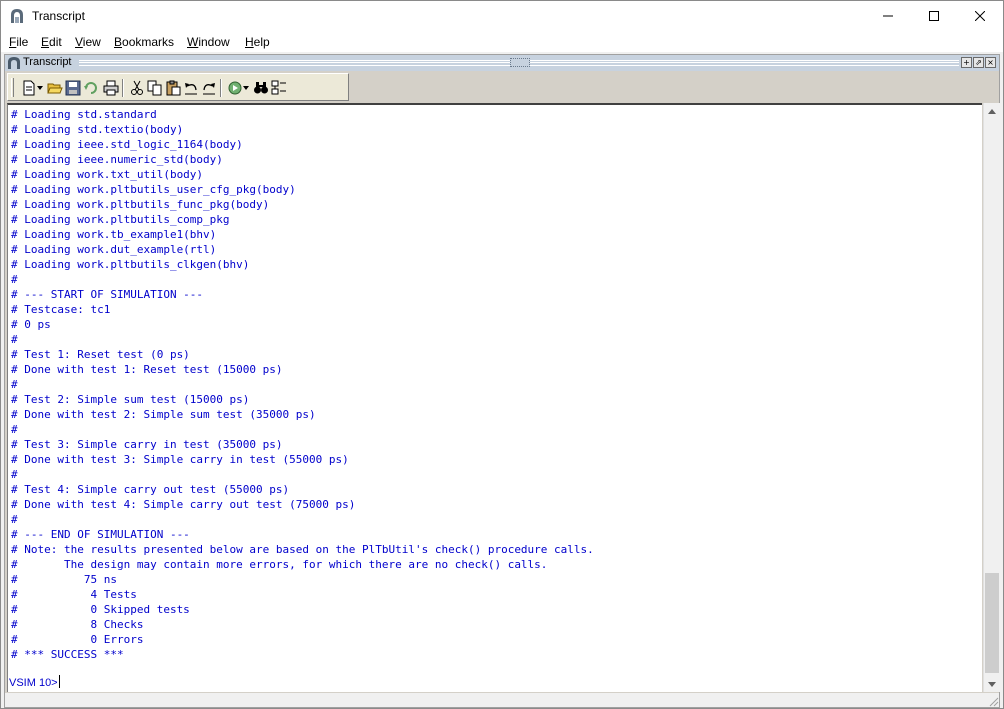  Describe the element at coordinates (100, 534) in the screenshot. I see `transcript-line: # --- END OF SIMULATION ---` at that location.